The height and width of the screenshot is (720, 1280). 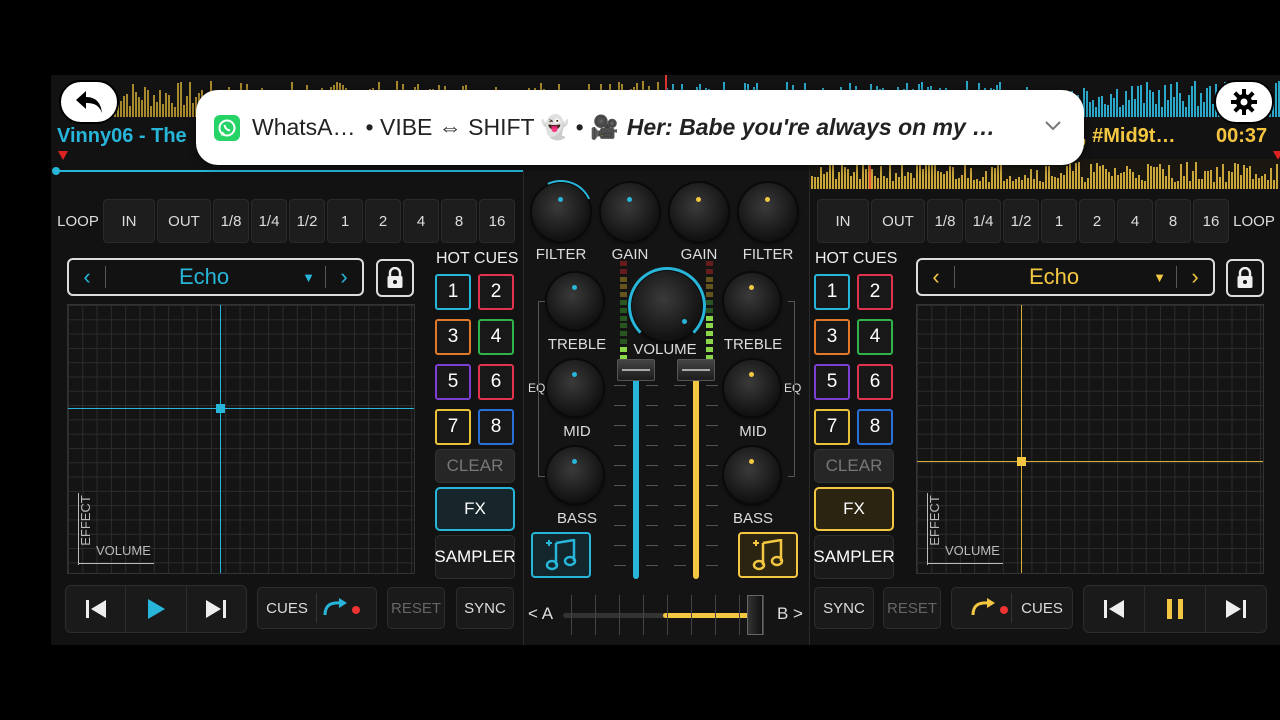 What do you see at coordinates (854, 509) in the screenshot?
I see `deck-b-fx-button: FX` at bounding box center [854, 509].